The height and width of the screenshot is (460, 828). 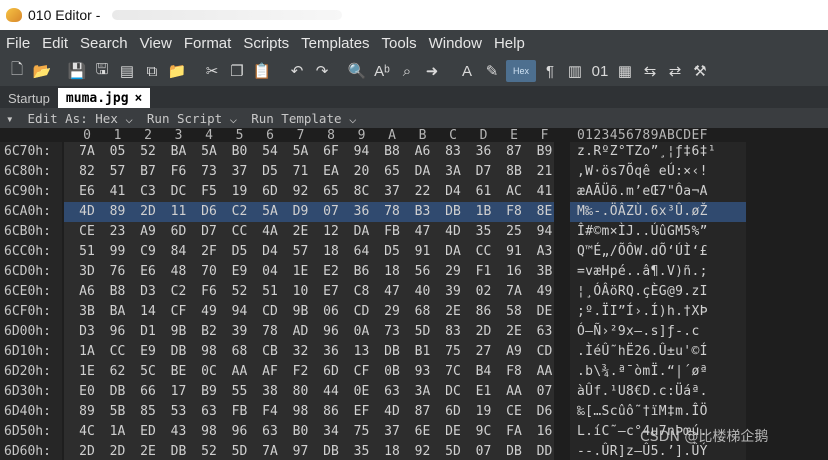 I want to click on hex-byte: 9B, so click(x=179, y=331).